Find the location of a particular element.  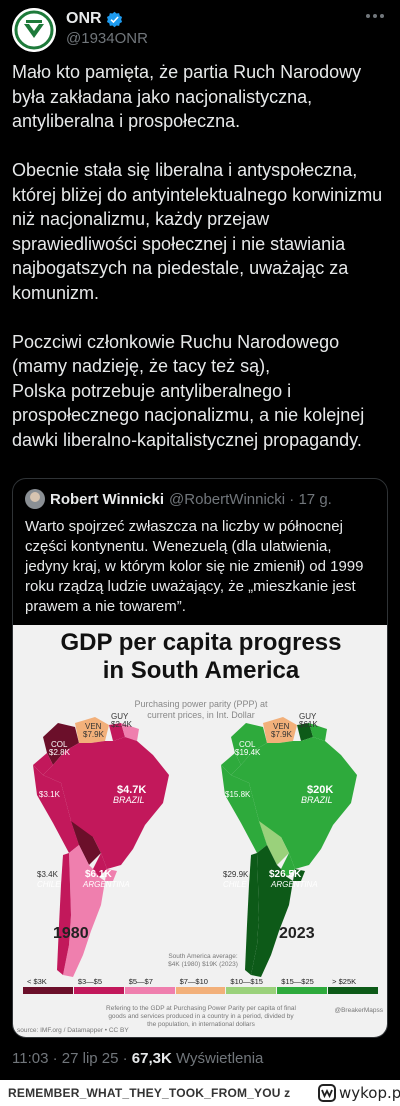

avatar is located at coordinates (34, 30).